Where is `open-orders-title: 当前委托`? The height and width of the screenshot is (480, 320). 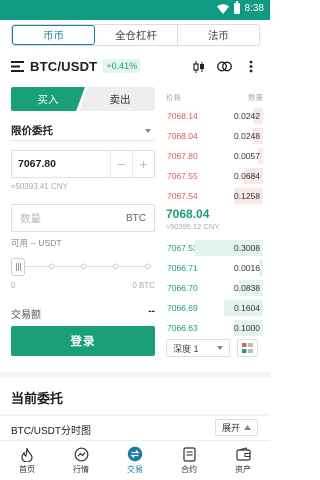
open-orders-title: 当前委托 is located at coordinates (37, 398).